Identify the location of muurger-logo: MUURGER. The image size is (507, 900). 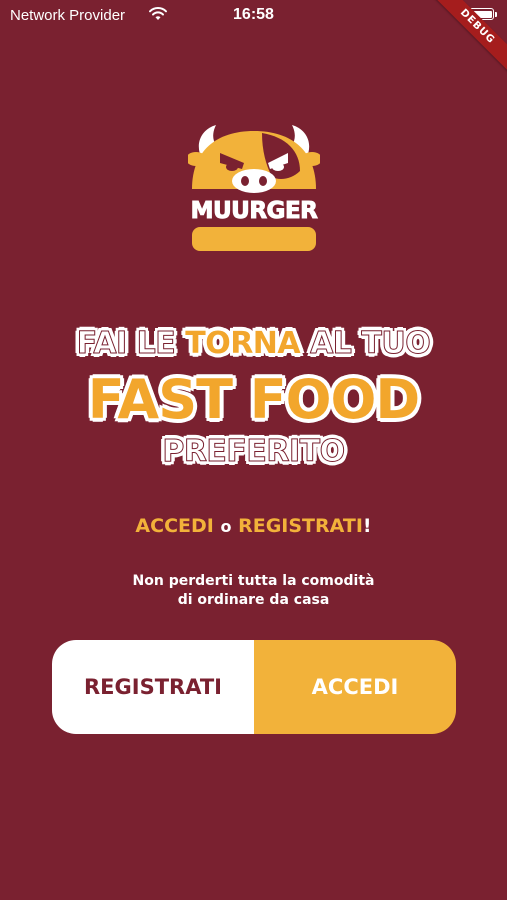
(254, 187).